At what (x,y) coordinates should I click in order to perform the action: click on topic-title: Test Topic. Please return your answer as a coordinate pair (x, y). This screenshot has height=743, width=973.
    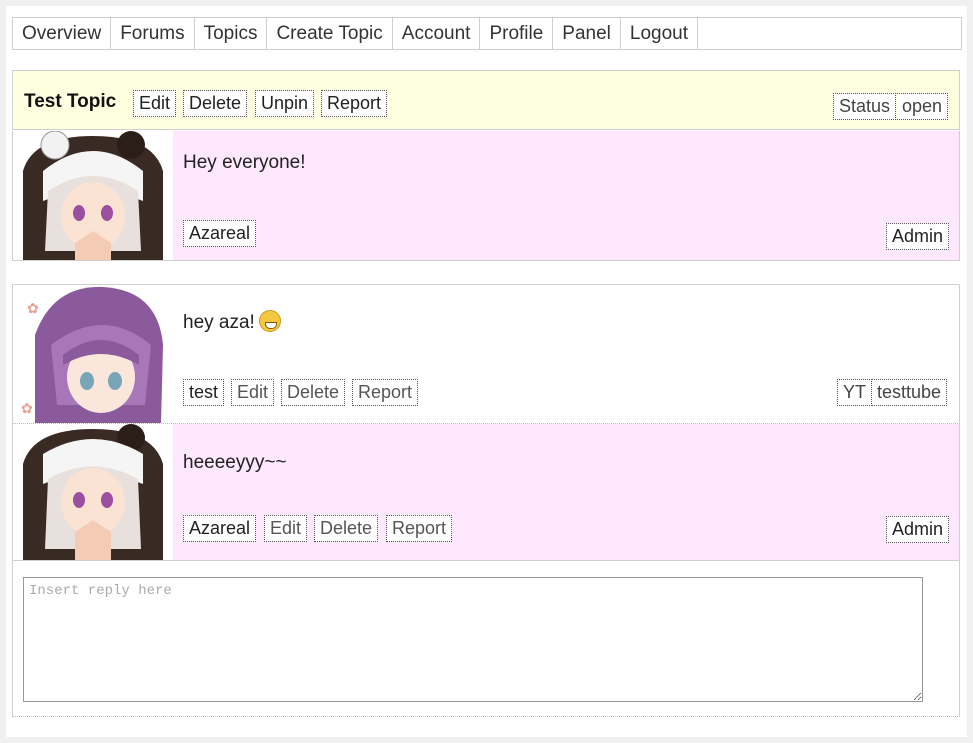
    Looking at the image, I should click on (70, 101).